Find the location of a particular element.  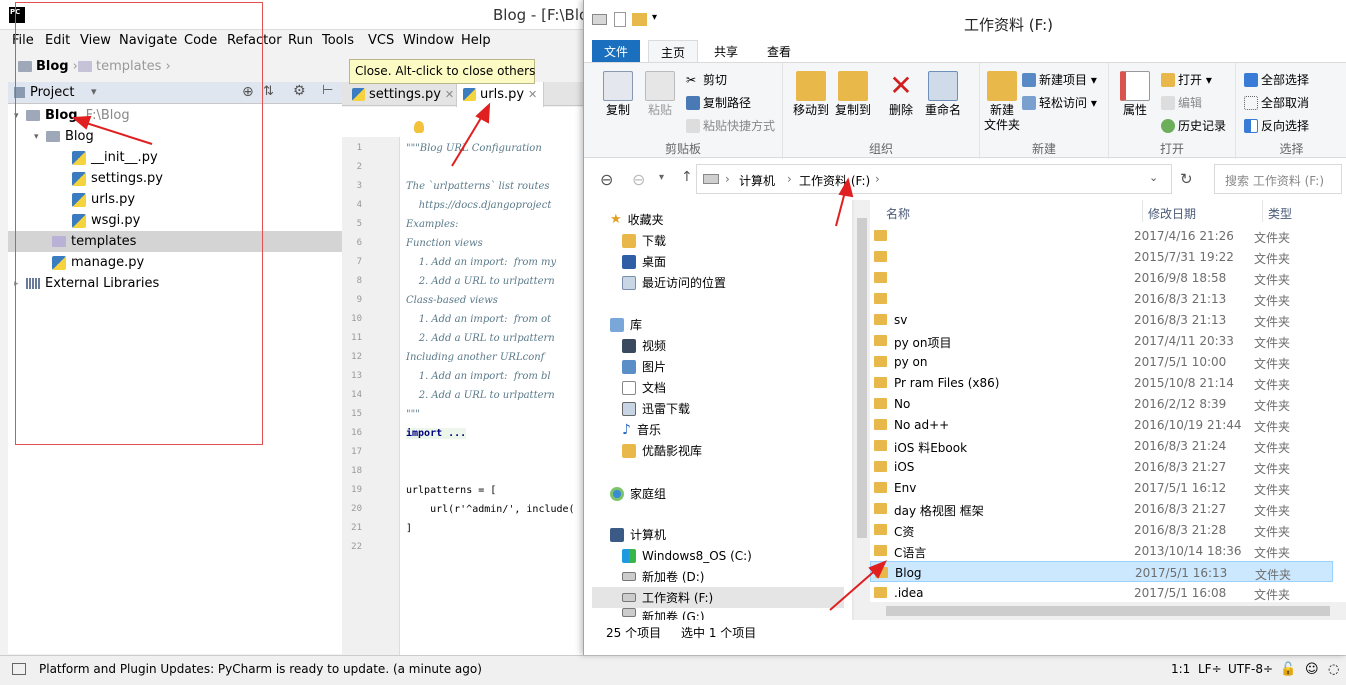

address-segment-computer: 计算机 is located at coordinates (757, 180).